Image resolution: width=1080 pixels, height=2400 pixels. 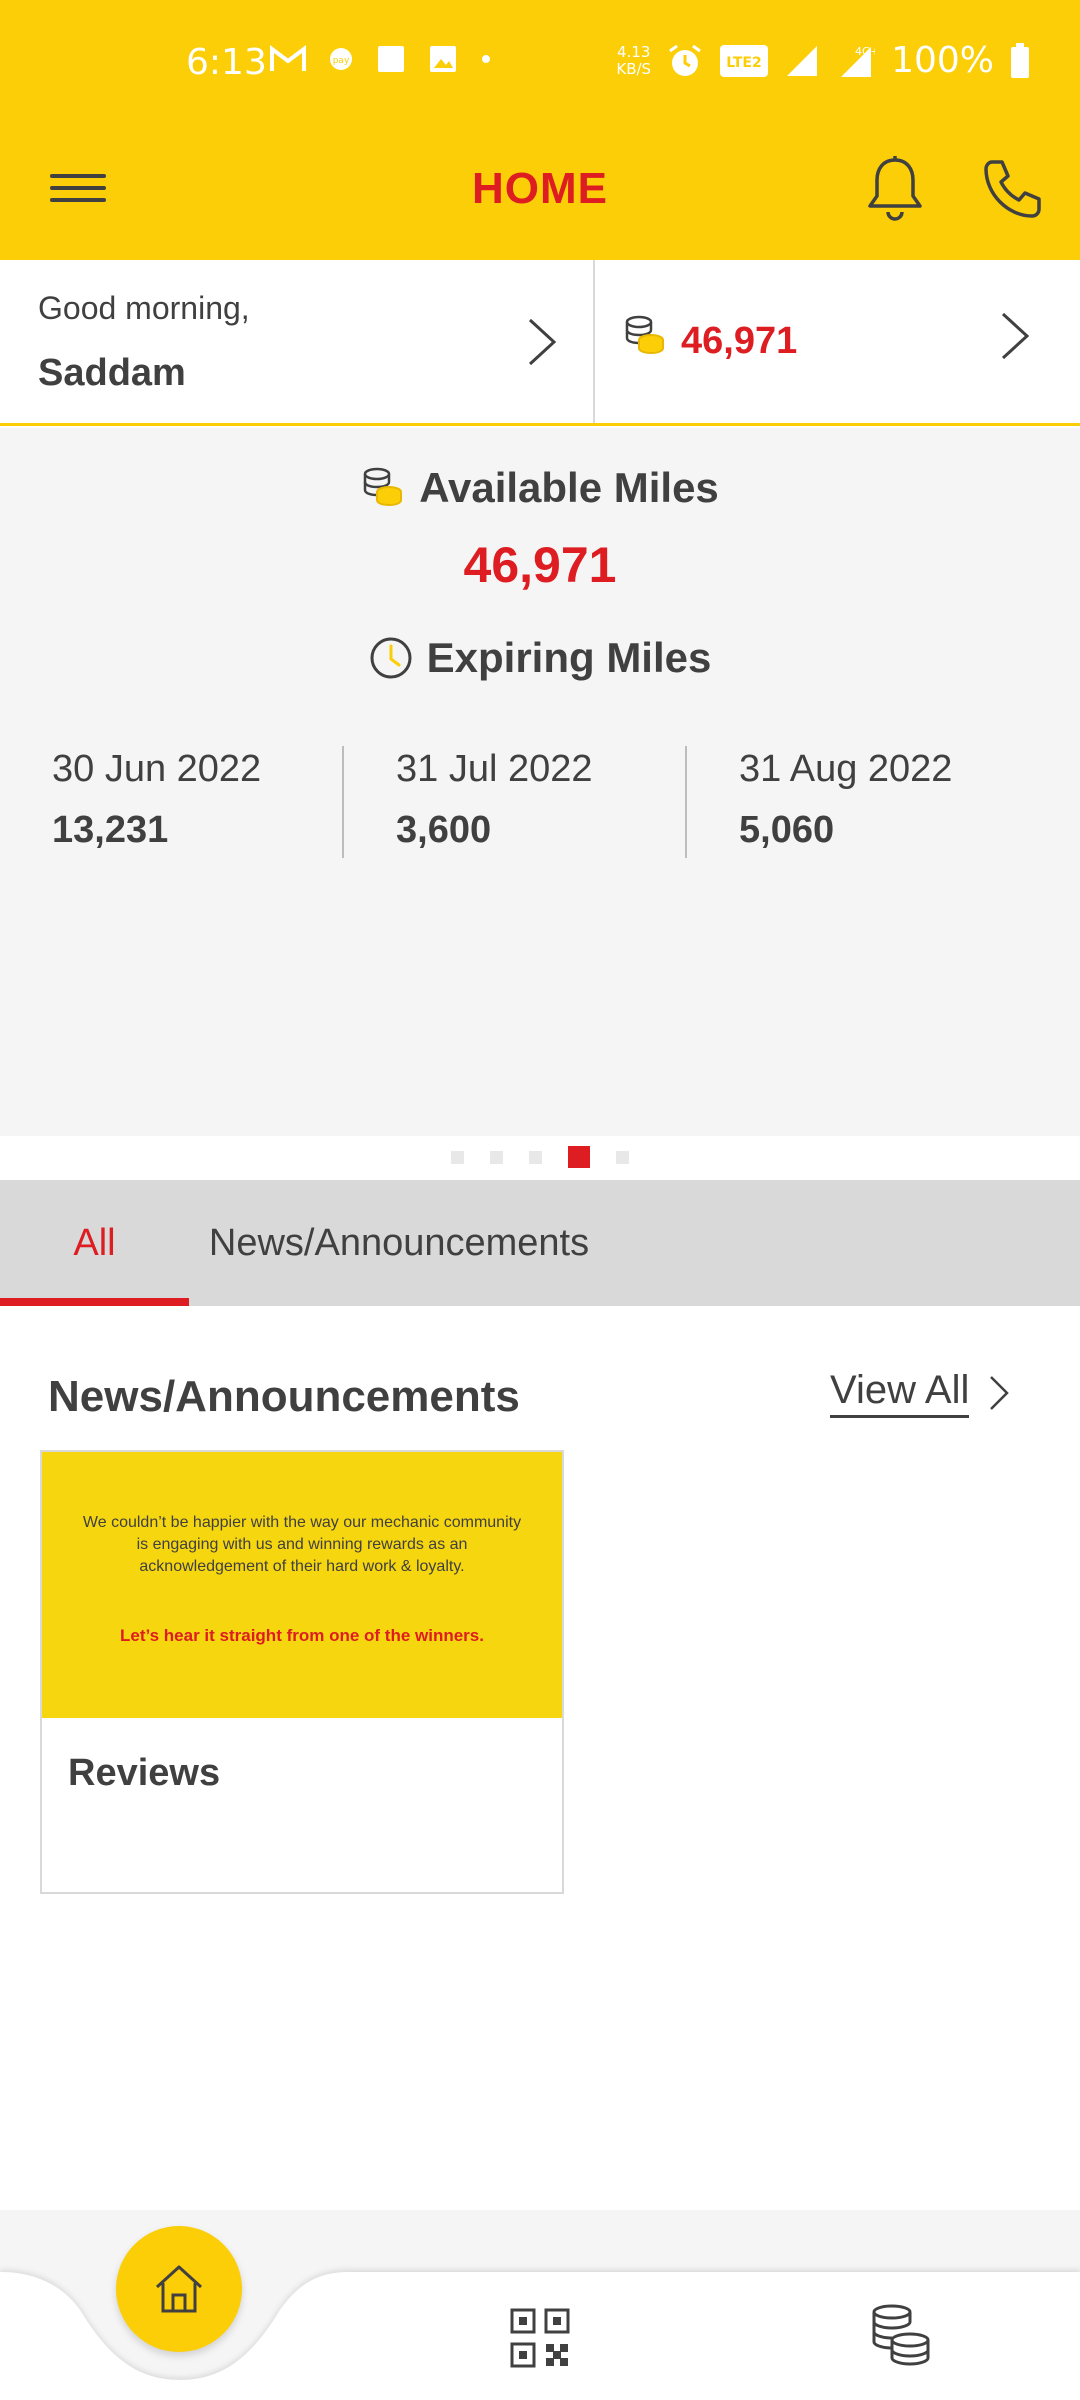 I want to click on bell-icon, so click(x=895, y=188).